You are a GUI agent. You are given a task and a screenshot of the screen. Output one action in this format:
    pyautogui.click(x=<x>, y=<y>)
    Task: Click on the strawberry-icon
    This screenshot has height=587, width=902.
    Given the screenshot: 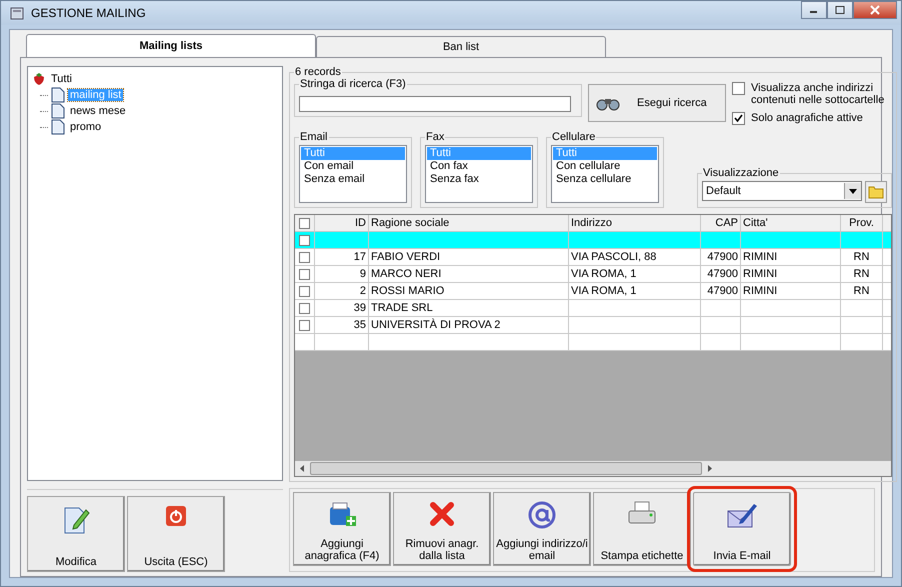 What is the action you would take?
    pyautogui.click(x=39, y=79)
    